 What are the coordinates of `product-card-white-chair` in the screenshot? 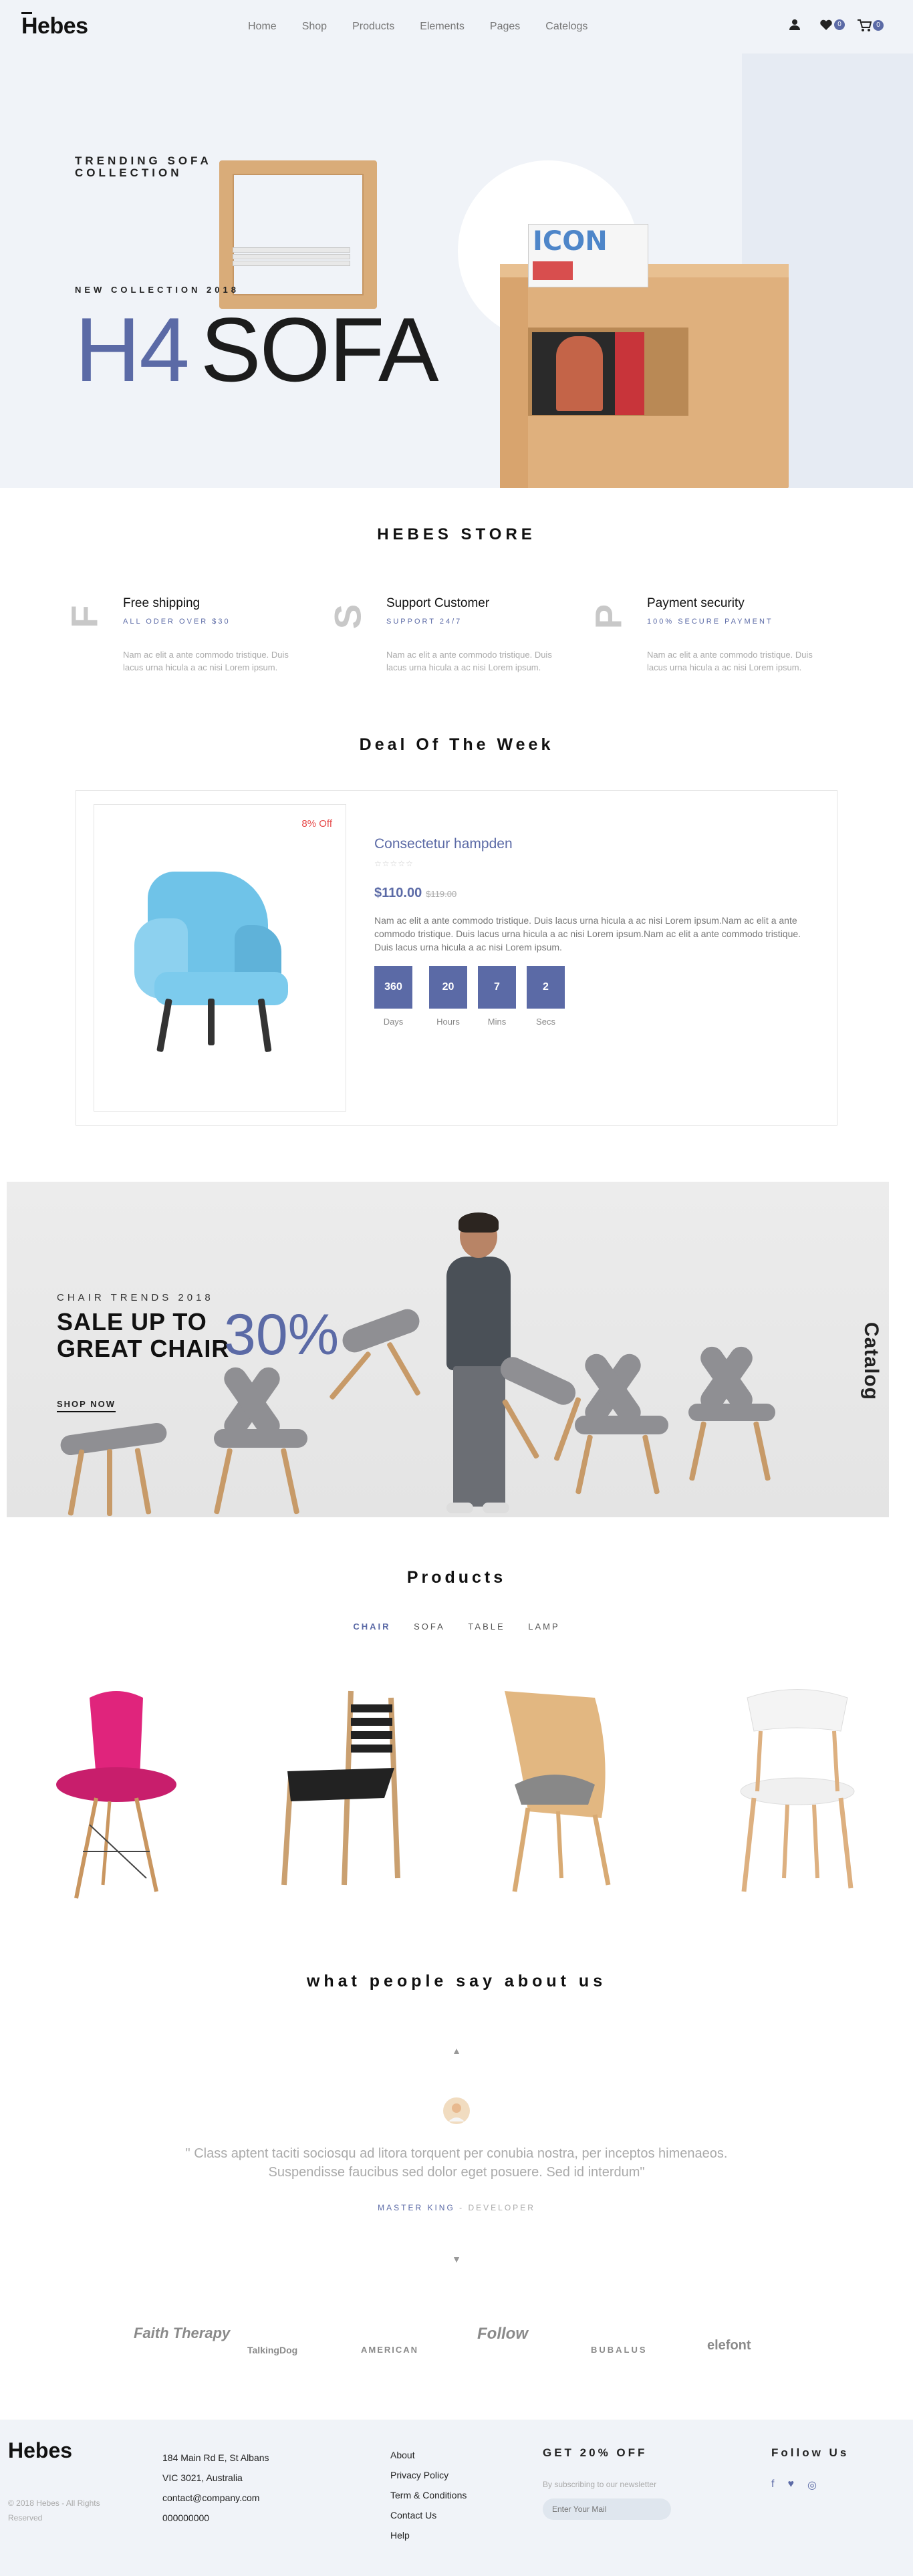 It's located at (797, 1795).